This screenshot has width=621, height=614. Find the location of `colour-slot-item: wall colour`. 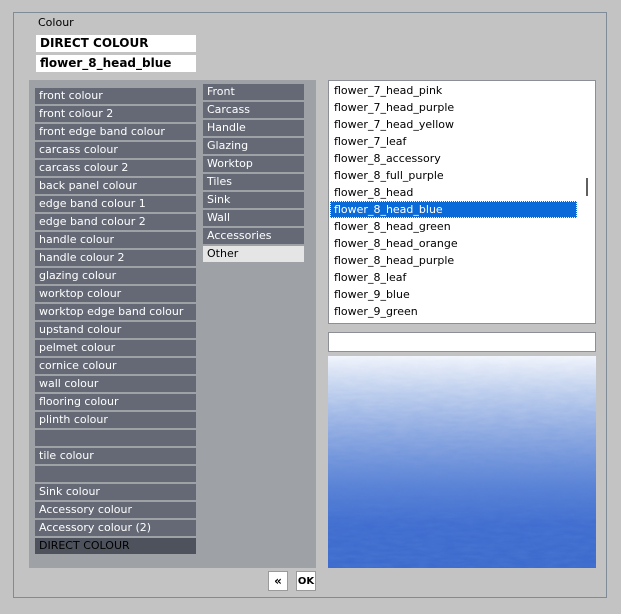

colour-slot-item: wall colour is located at coordinates (115, 384).